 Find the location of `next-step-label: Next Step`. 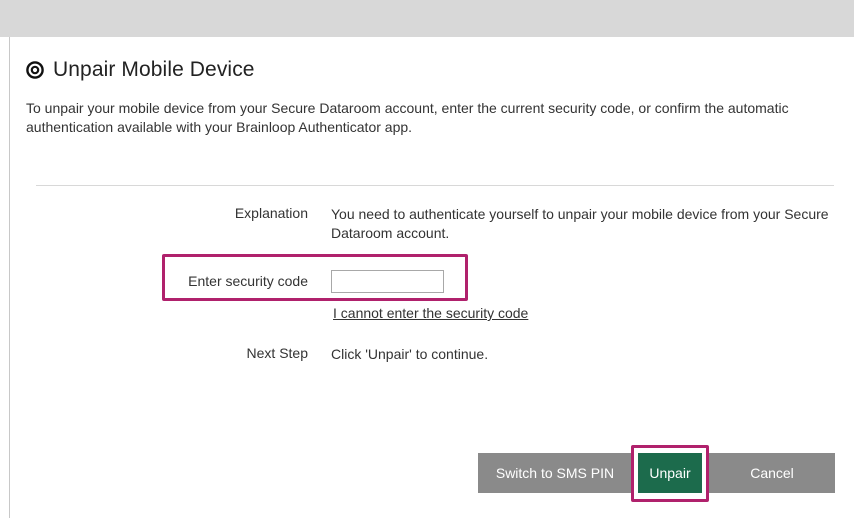

next-step-label: Next Step is located at coordinates (277, 353).